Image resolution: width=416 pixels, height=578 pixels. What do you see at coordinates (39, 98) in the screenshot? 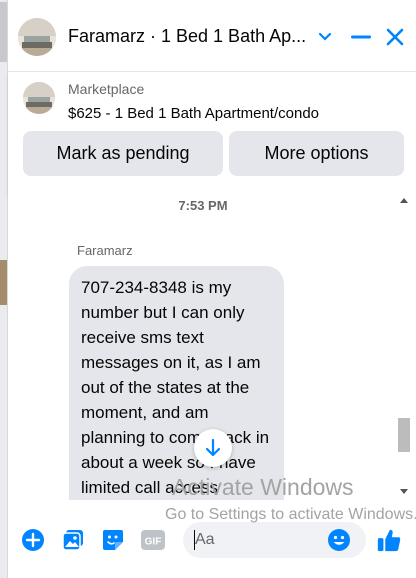
I see `listing-thumbnail` at bounding box center [39, 98].